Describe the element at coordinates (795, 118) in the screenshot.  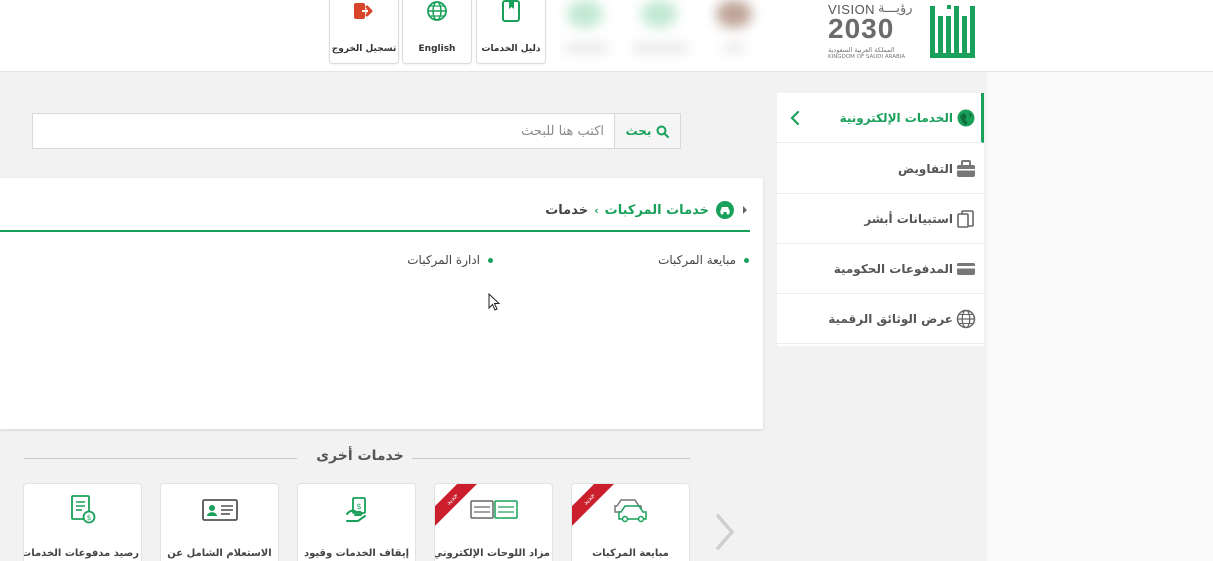
I see `chevron-left-icon` at that location.